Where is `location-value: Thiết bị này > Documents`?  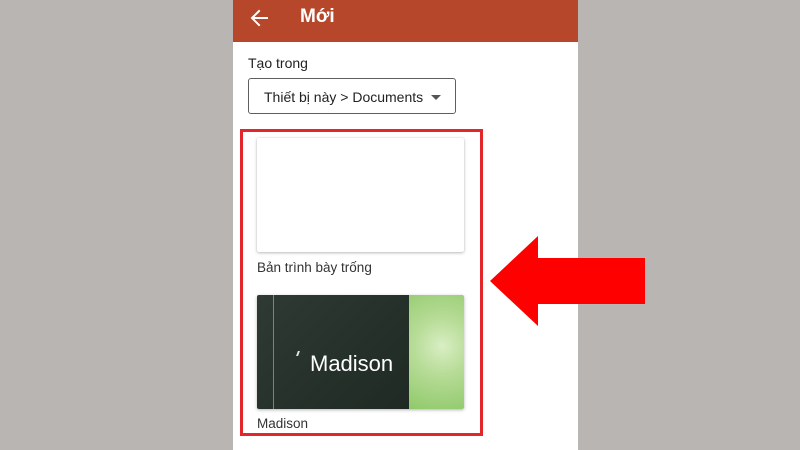
location-value: Thiết bị này > Documents is located at coordinates (344, 97).